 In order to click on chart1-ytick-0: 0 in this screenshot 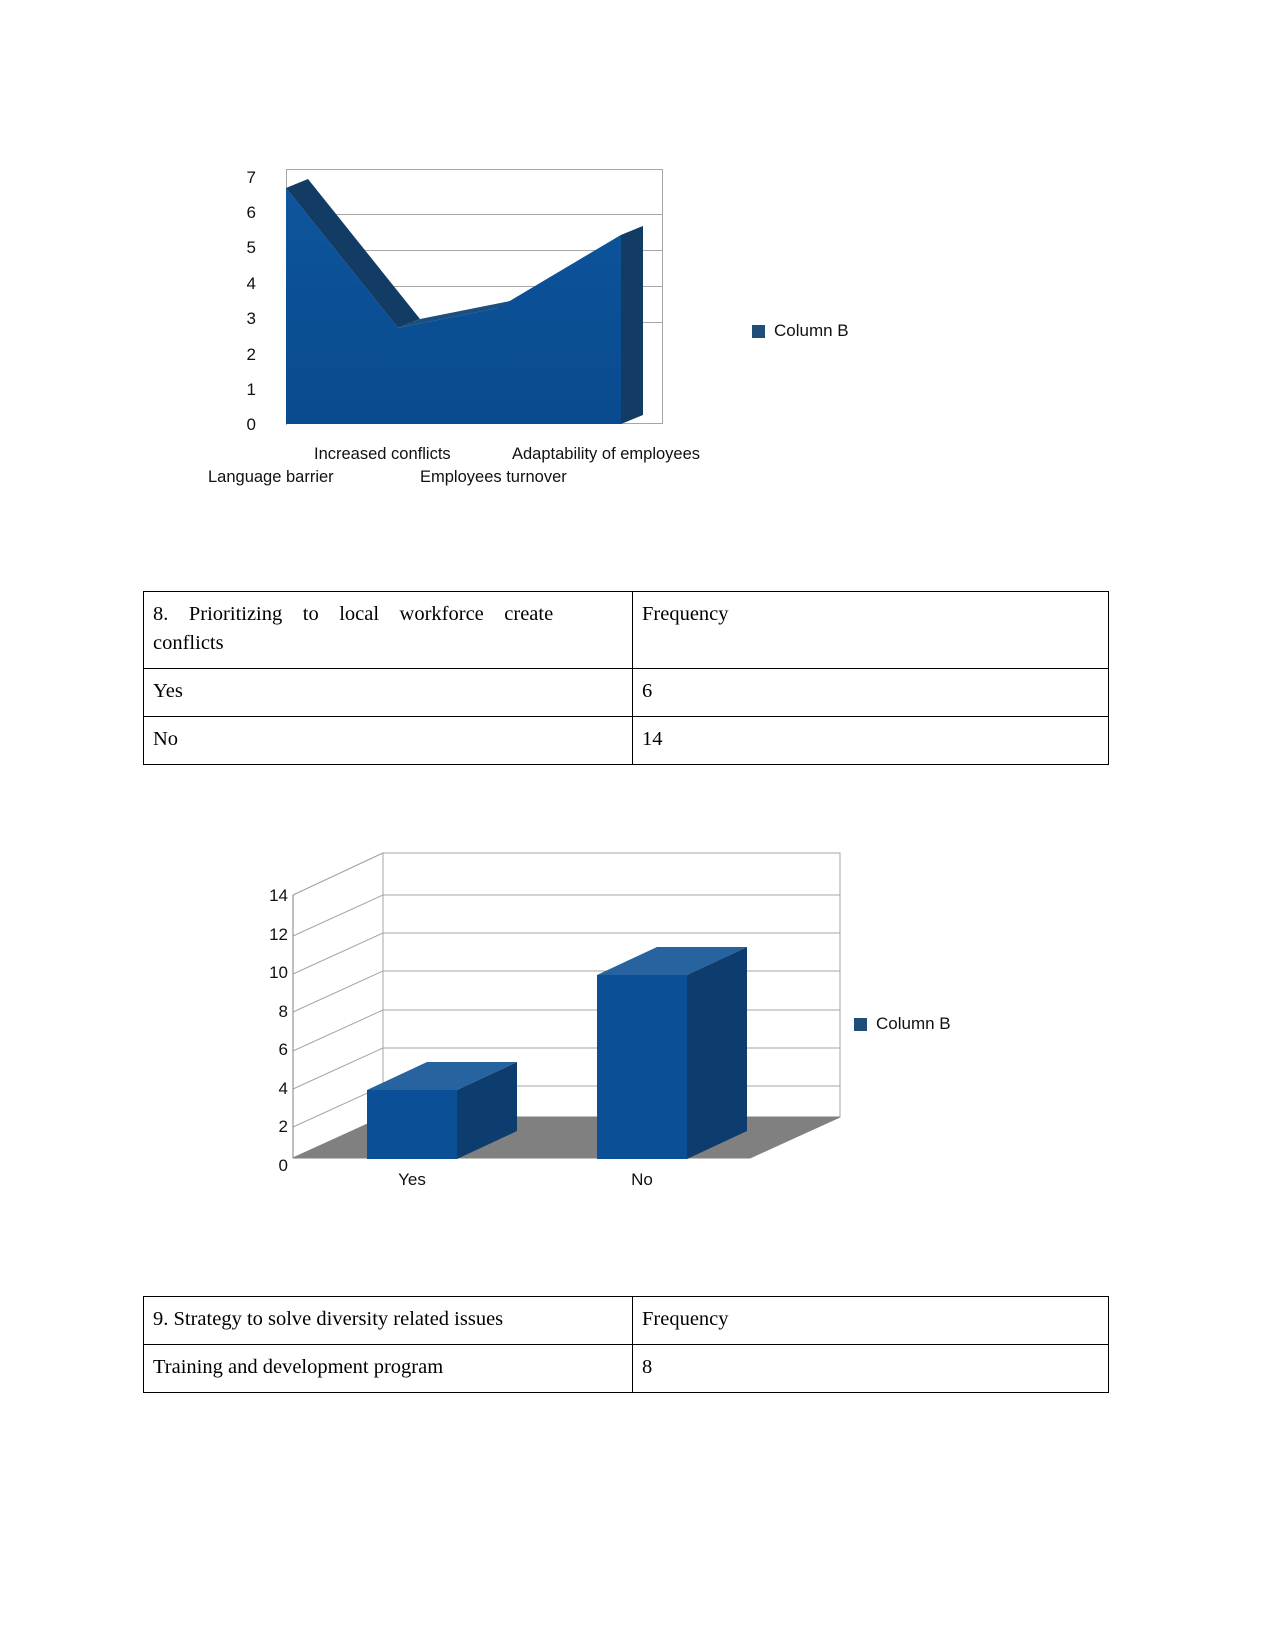, I will do `click(251, 424)`.